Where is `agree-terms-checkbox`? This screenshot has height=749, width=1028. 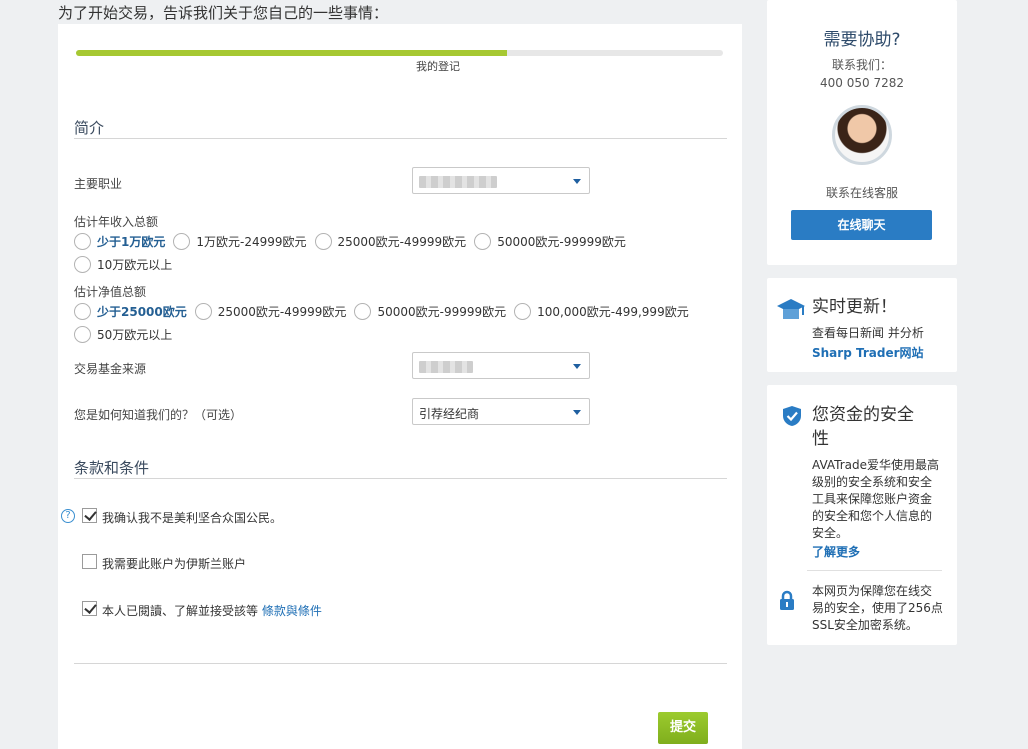
agree-terms-checkbox is located at coordinates (89, 608).